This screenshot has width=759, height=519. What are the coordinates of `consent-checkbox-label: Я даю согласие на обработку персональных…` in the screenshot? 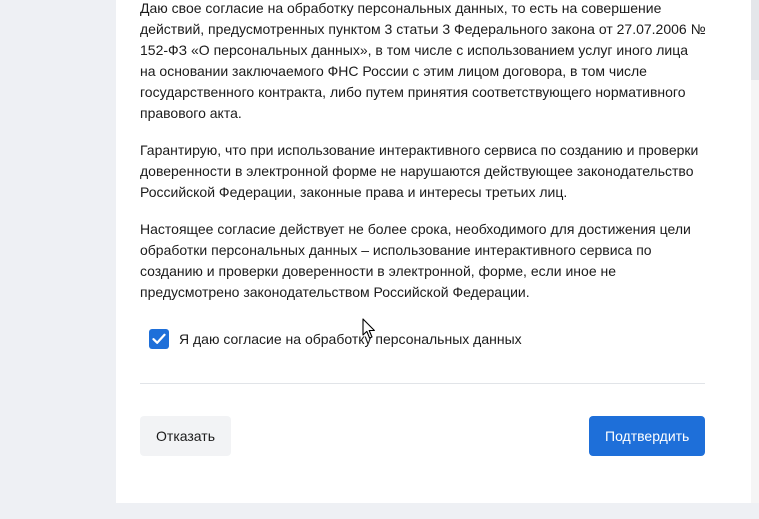 It's located at (350, 339).